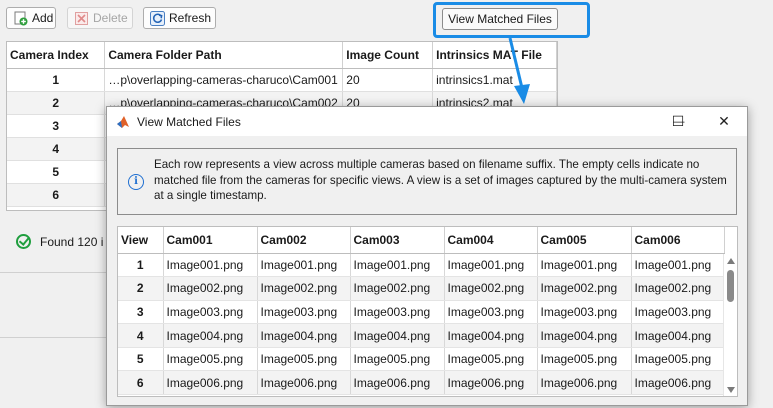 This screenshot has width=773, height=408. I want to click on refresh-button: Refresh, so click(179, 18).